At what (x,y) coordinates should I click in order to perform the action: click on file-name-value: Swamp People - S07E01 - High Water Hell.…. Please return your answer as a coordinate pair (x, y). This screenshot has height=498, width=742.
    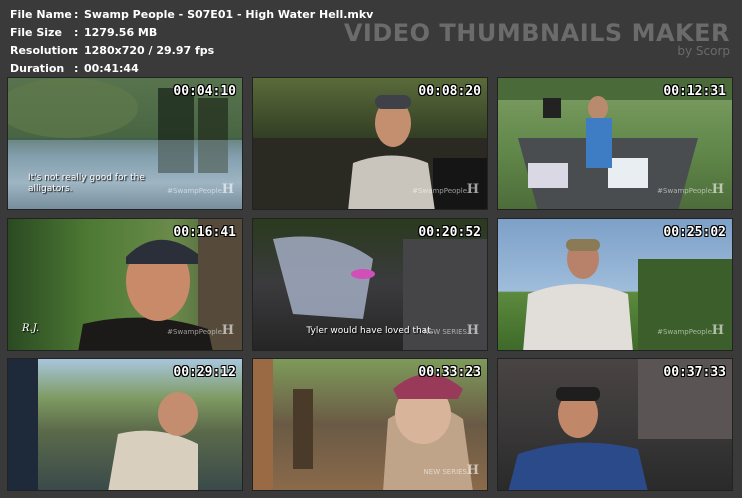
    Looking at the image, I should click on (229, 14).